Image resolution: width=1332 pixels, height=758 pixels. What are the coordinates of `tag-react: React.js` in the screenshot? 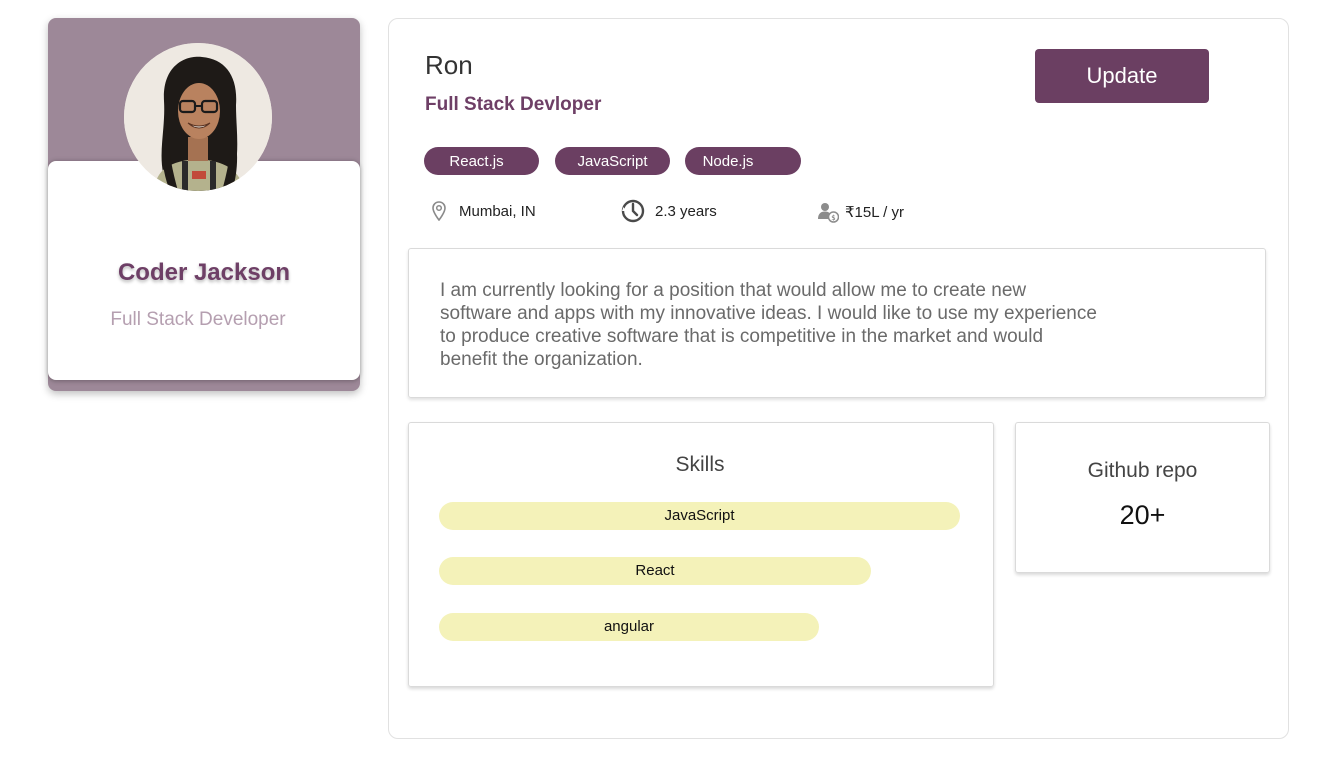 It's located at (481, 161).